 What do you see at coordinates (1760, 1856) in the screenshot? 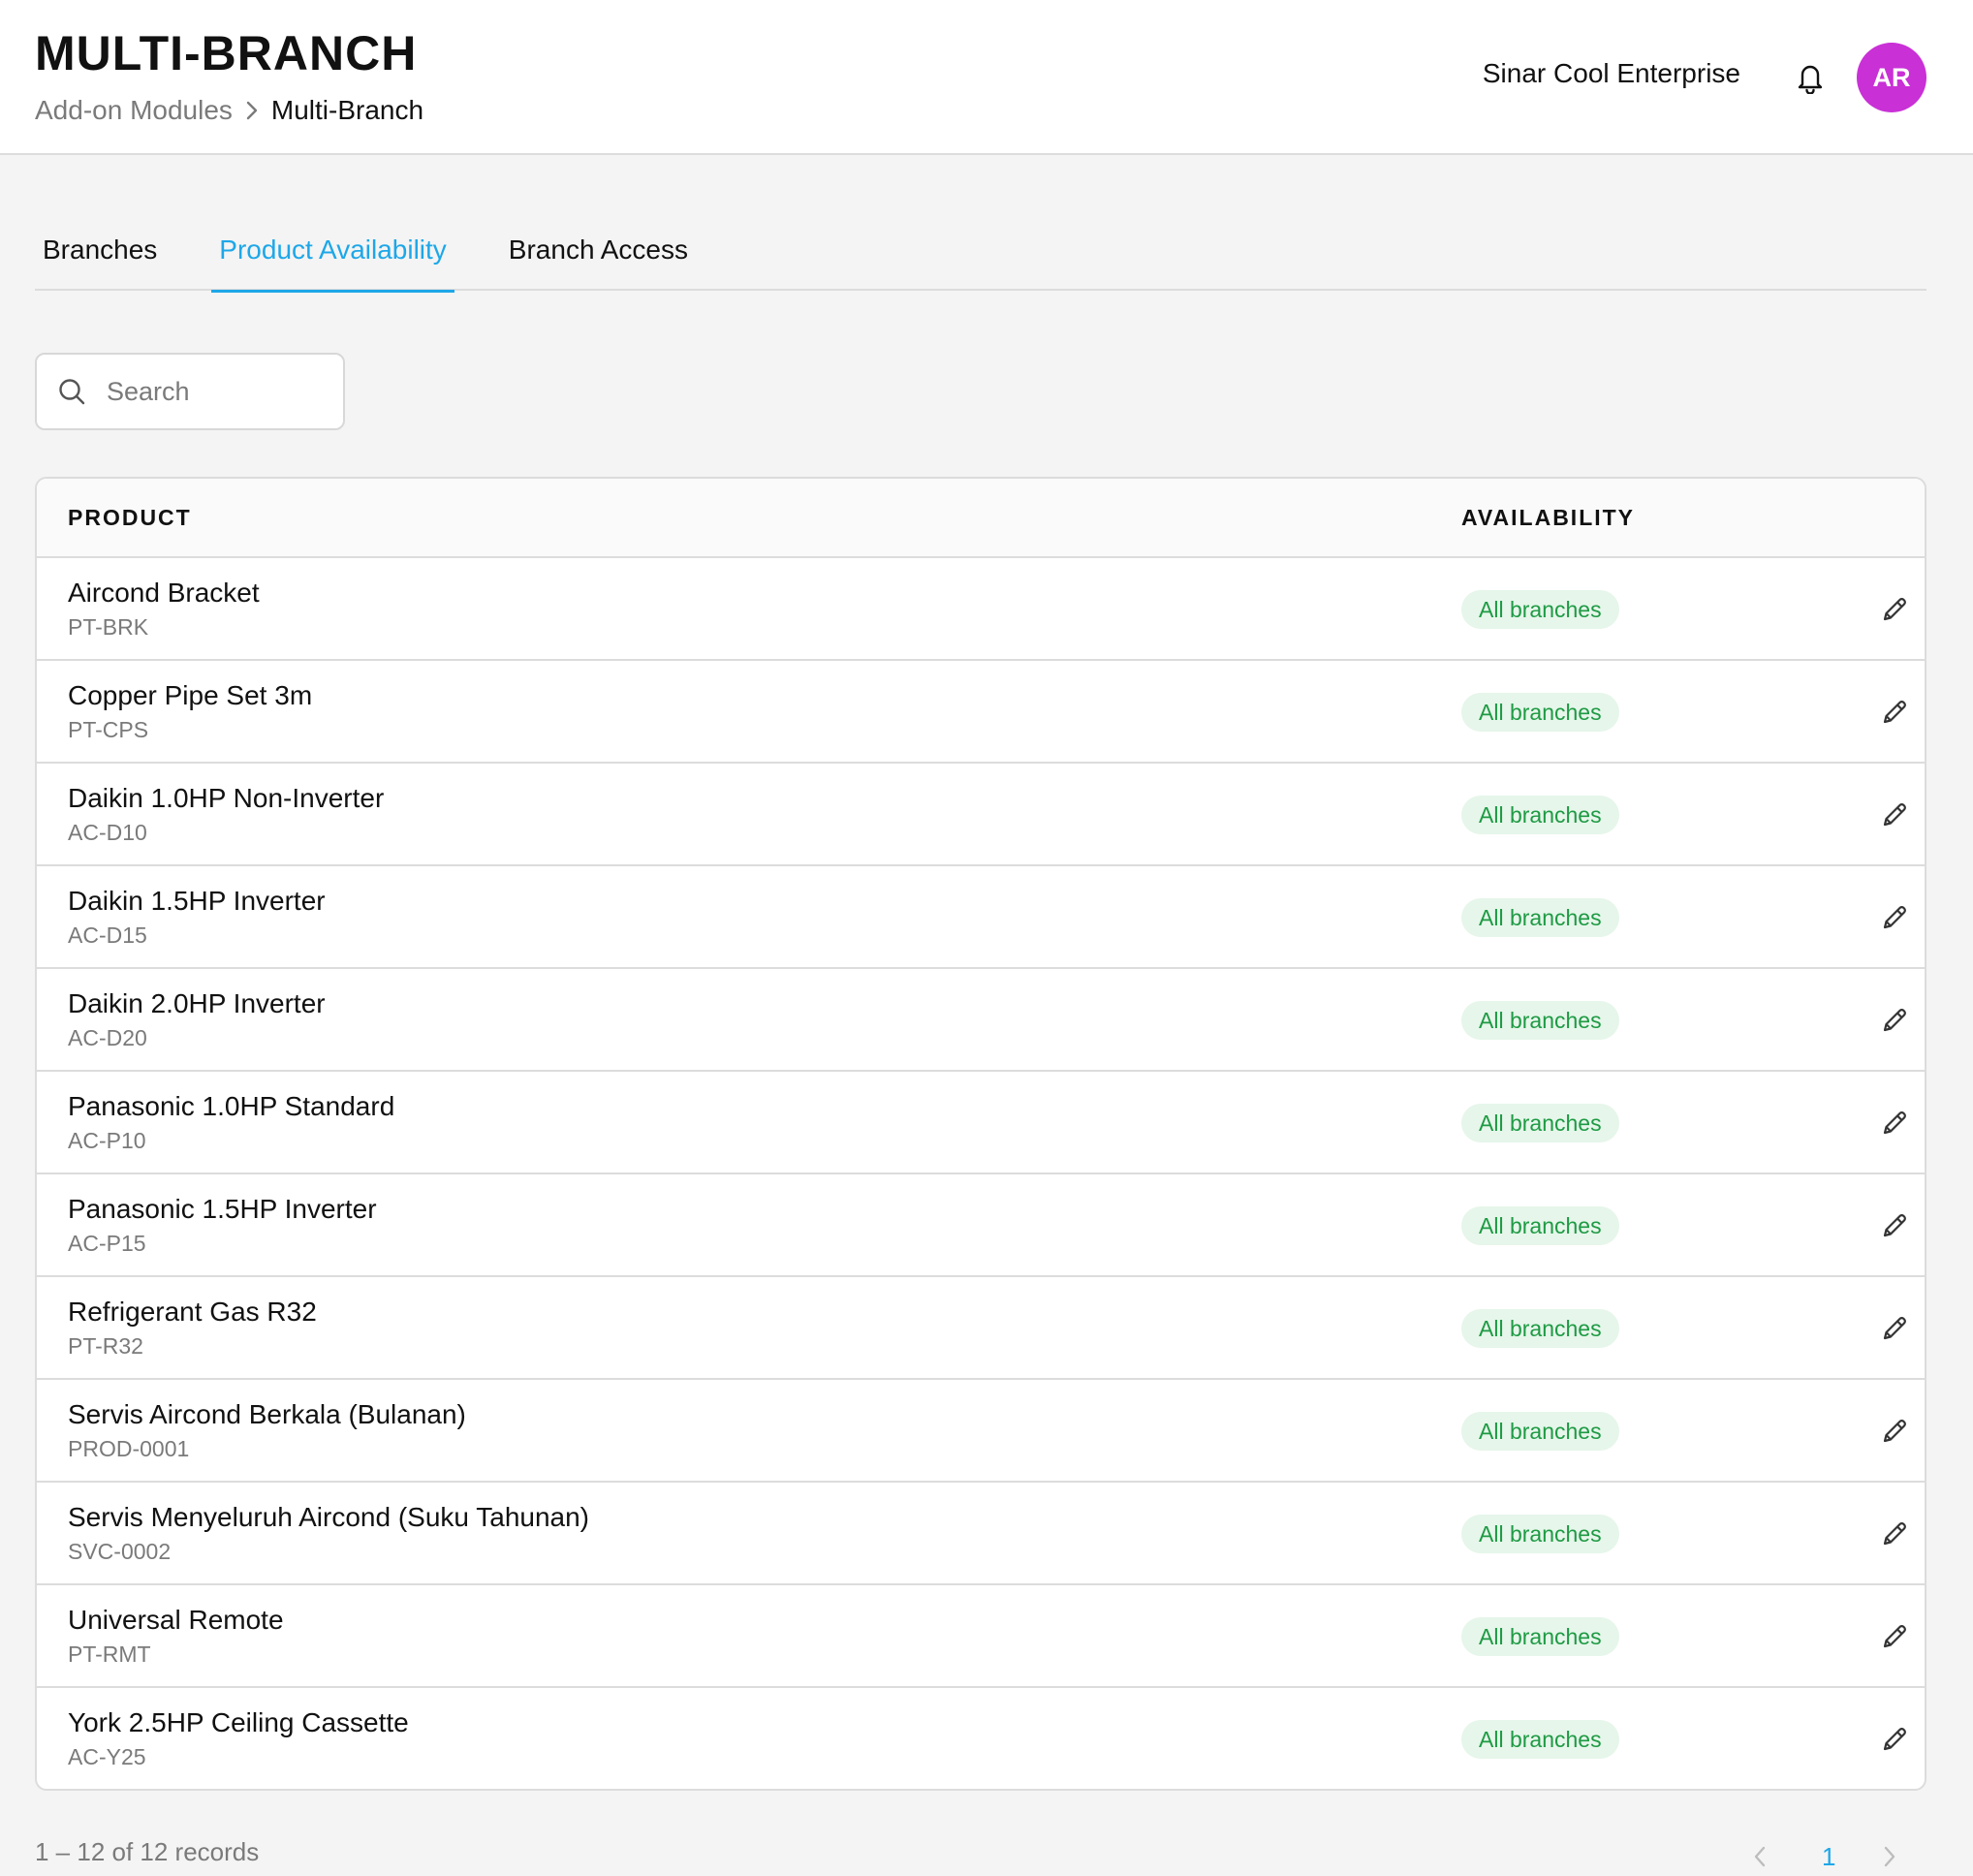
I see `chevron-left-icon` at bounding box center [1760, 1856].